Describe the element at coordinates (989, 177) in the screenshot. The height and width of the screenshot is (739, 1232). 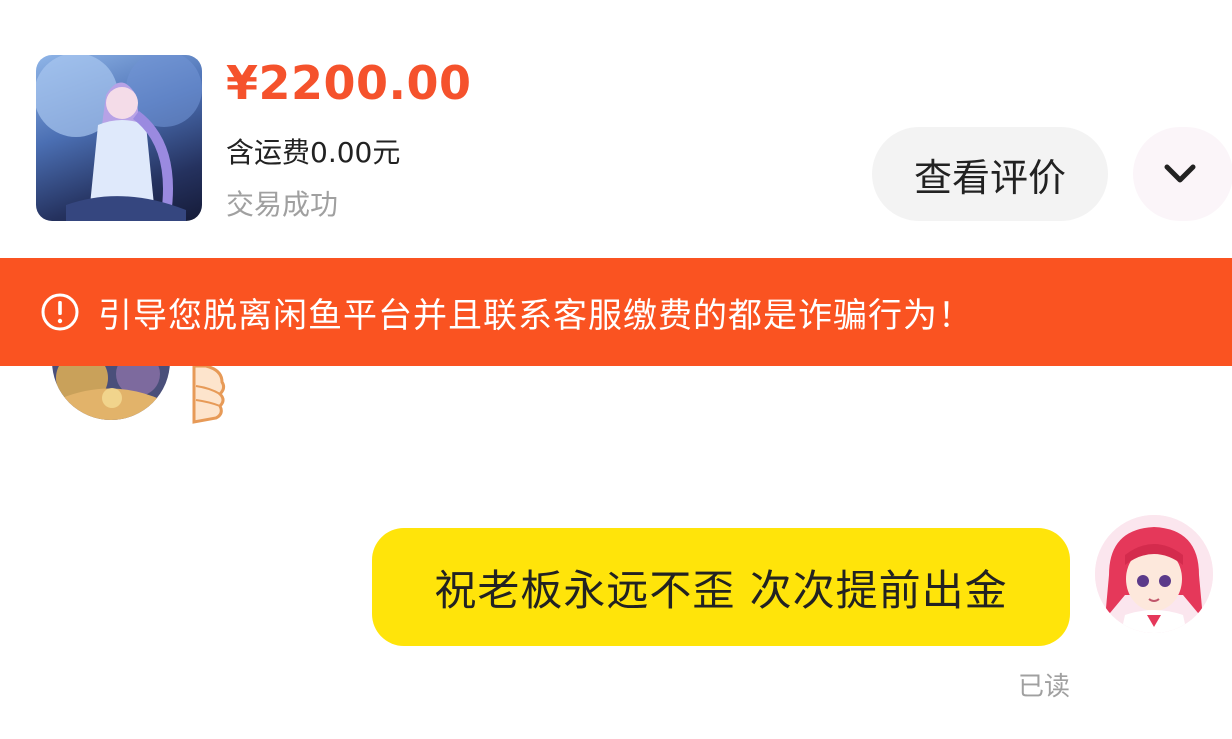
I see `view-review-label: 查看评价` at that location.